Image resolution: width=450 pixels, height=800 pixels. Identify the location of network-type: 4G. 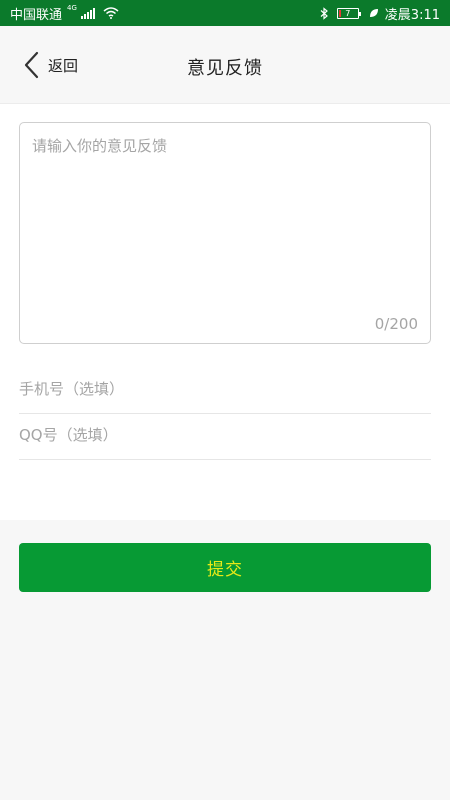
(72, 8).